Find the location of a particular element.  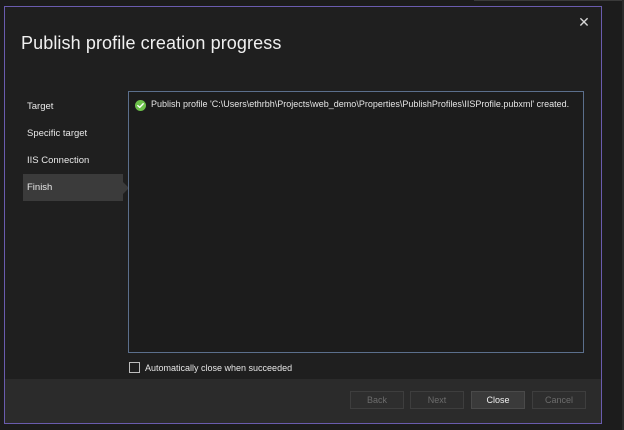

nav-item-specific-target: Specific target is located at coordinates (73, 133).